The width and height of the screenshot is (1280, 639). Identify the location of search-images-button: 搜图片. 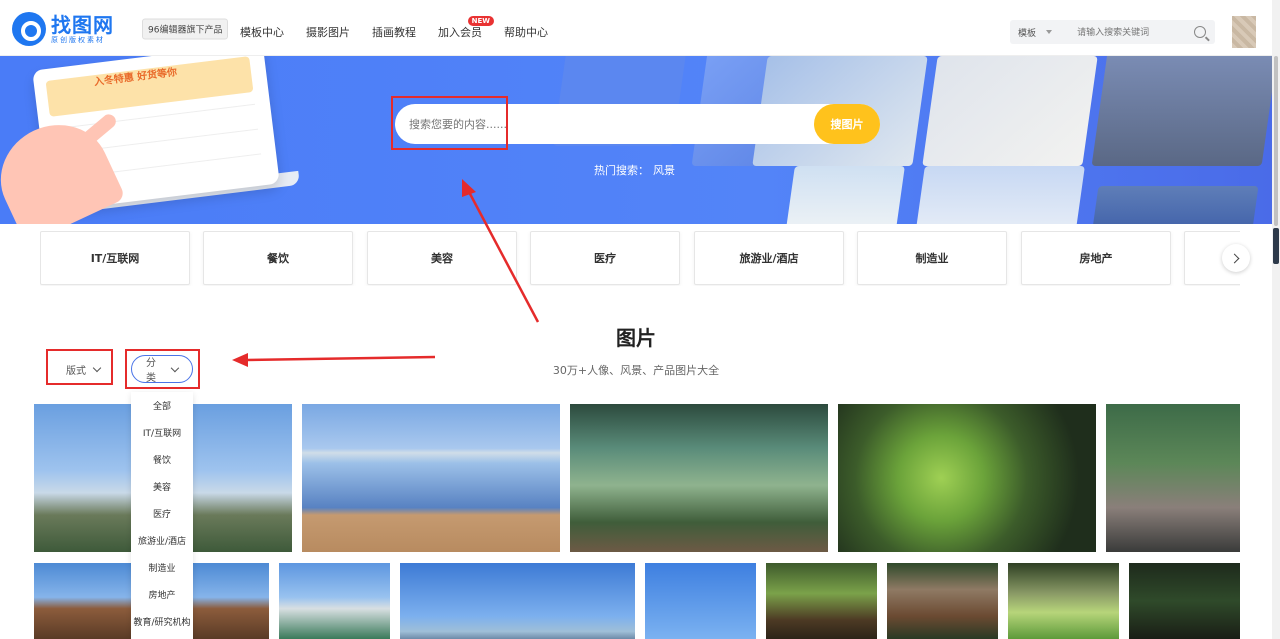
(847, 124).